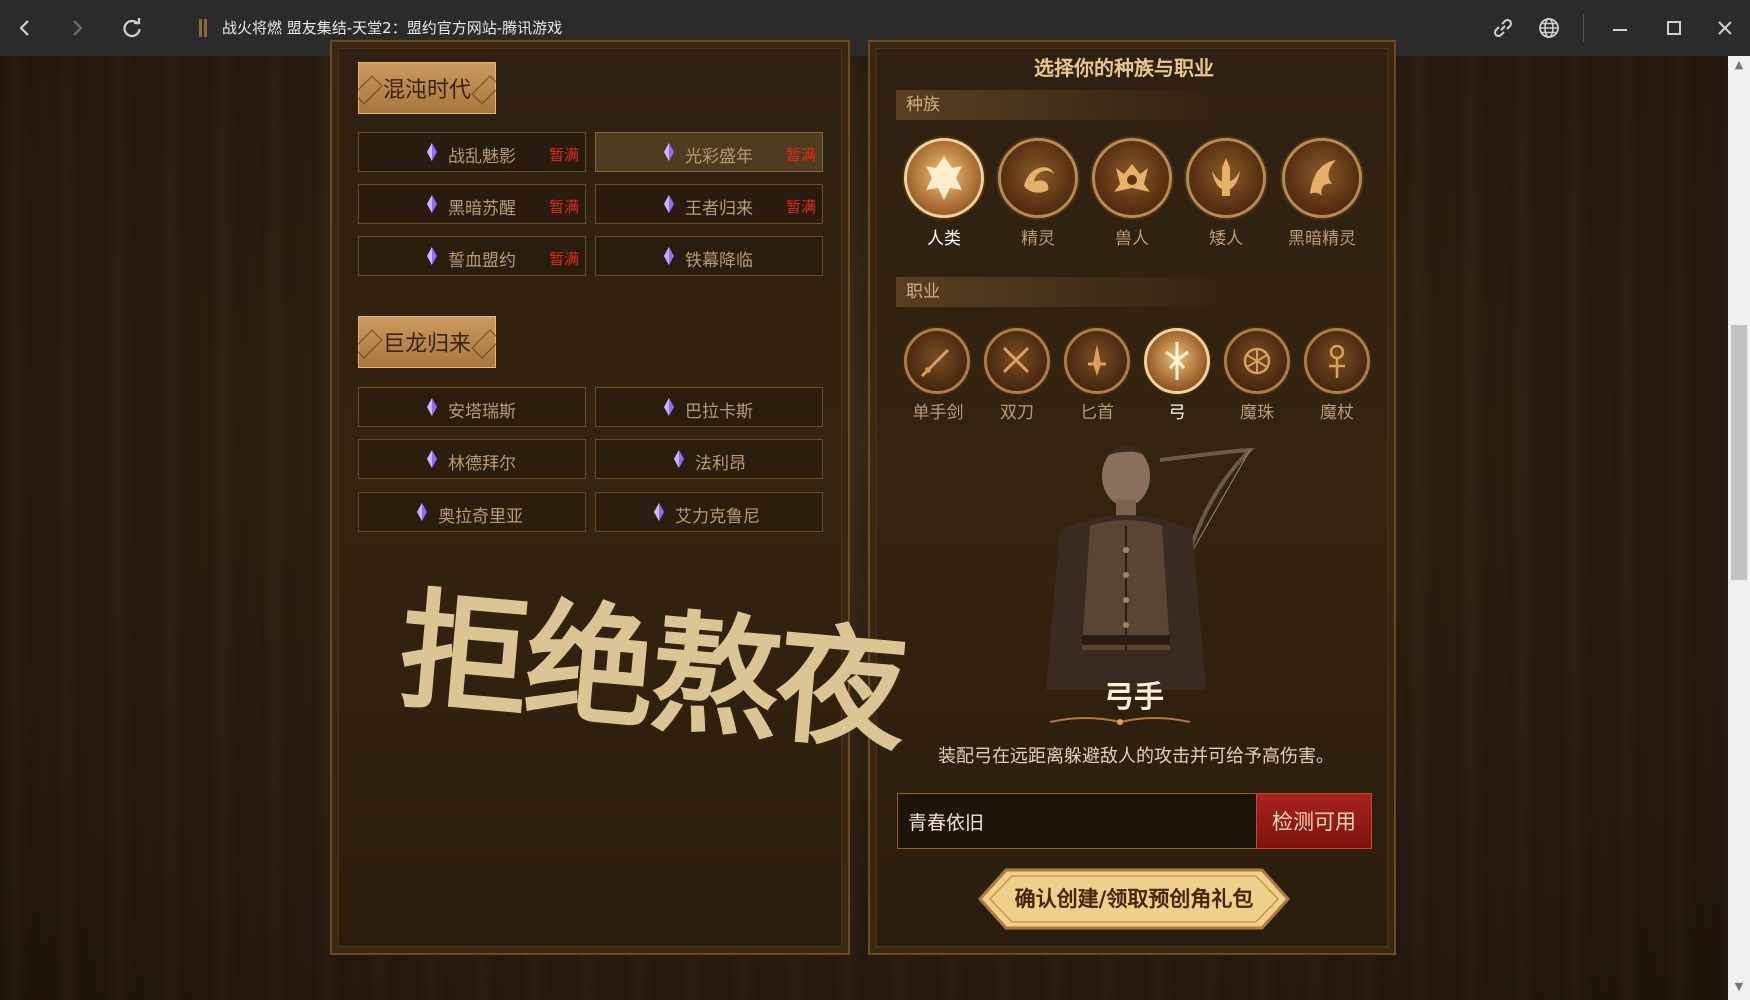 The height and width of the screenshot is (1000, 1750). I want to click on server-name: 黑暗苏醒, so click(482, 209).